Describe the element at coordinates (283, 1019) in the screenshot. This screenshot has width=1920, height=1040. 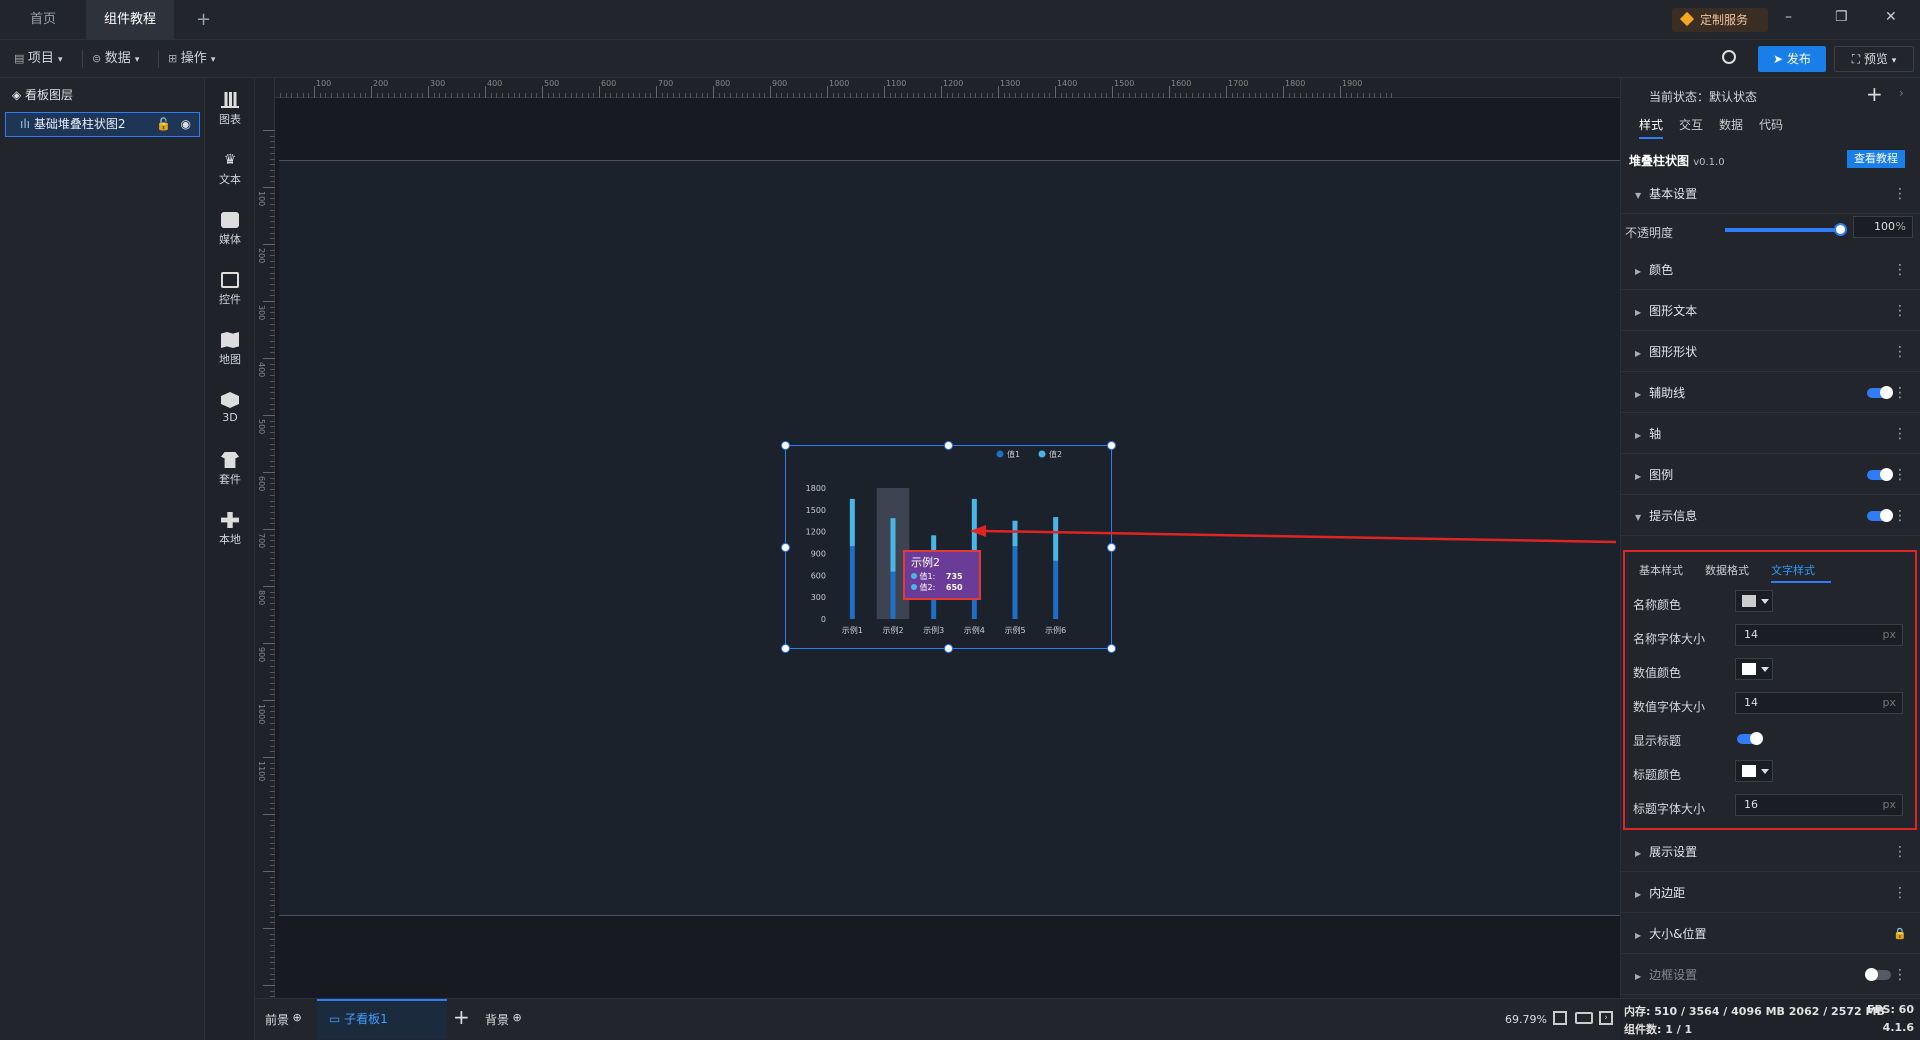
I see `foreground-tab: 前景 ⊕` at that location.